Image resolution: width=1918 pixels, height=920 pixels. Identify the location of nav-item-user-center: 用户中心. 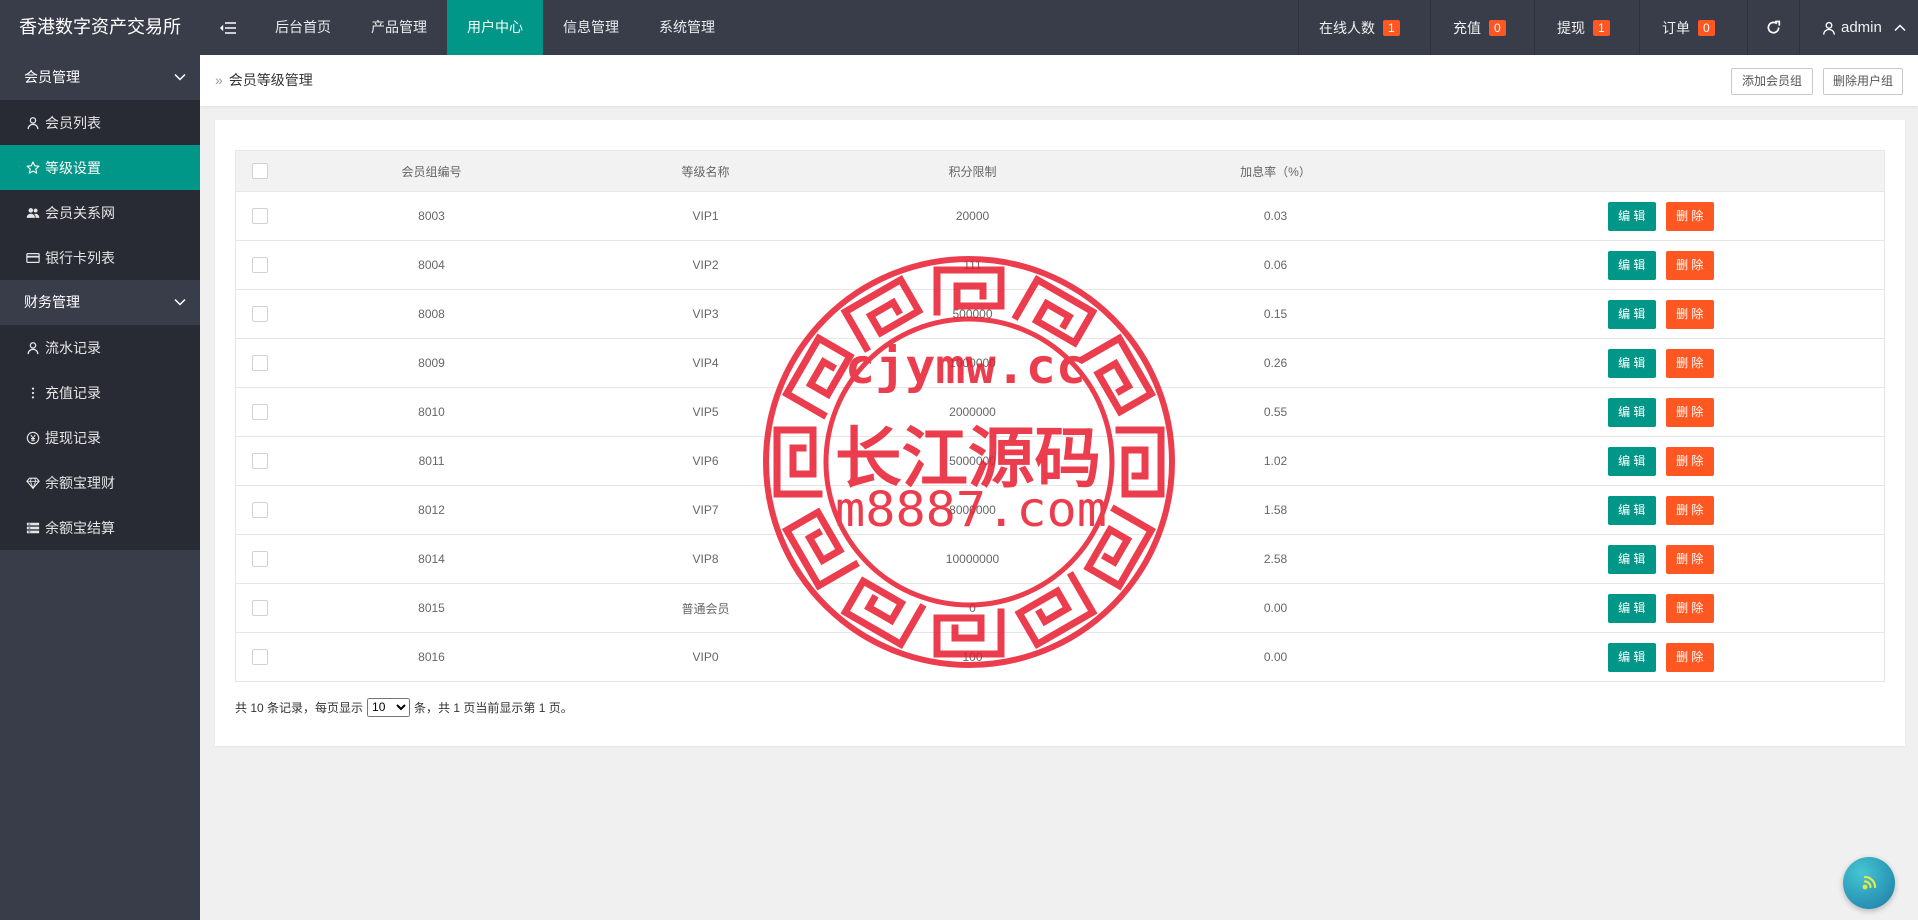
(495, 27).